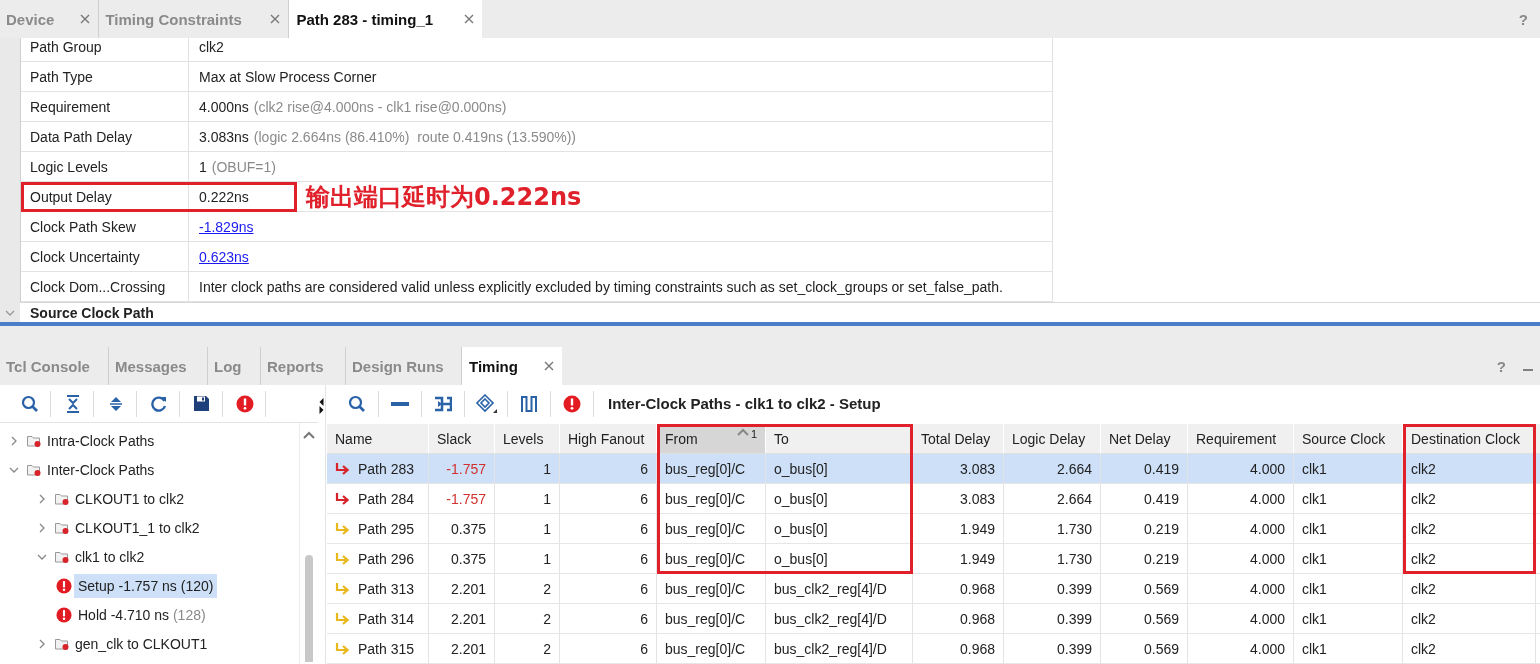 The height and width of the screenshot is (664, 1540). I want to click on collapse-all-icon, so click(72, 403).